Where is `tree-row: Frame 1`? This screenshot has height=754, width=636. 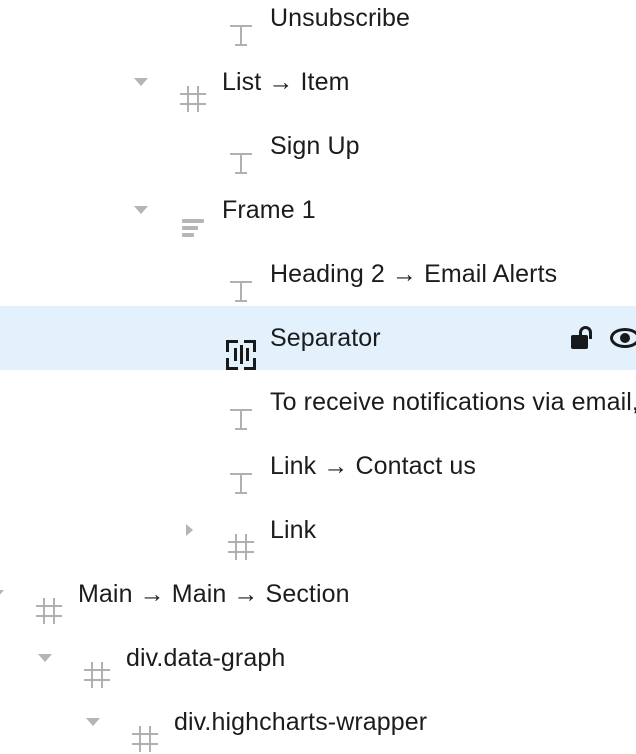
tree-row: Frame 1 is located at coordinates (318, 210).